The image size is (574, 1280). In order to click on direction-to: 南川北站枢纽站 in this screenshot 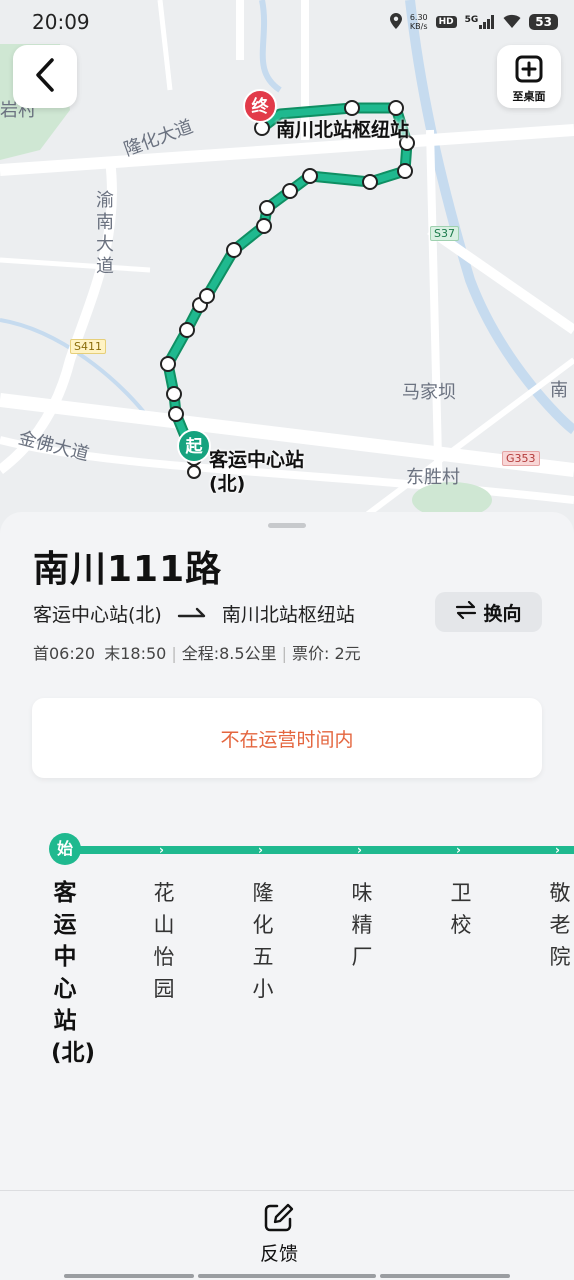, I will do `click(288, 615)`.